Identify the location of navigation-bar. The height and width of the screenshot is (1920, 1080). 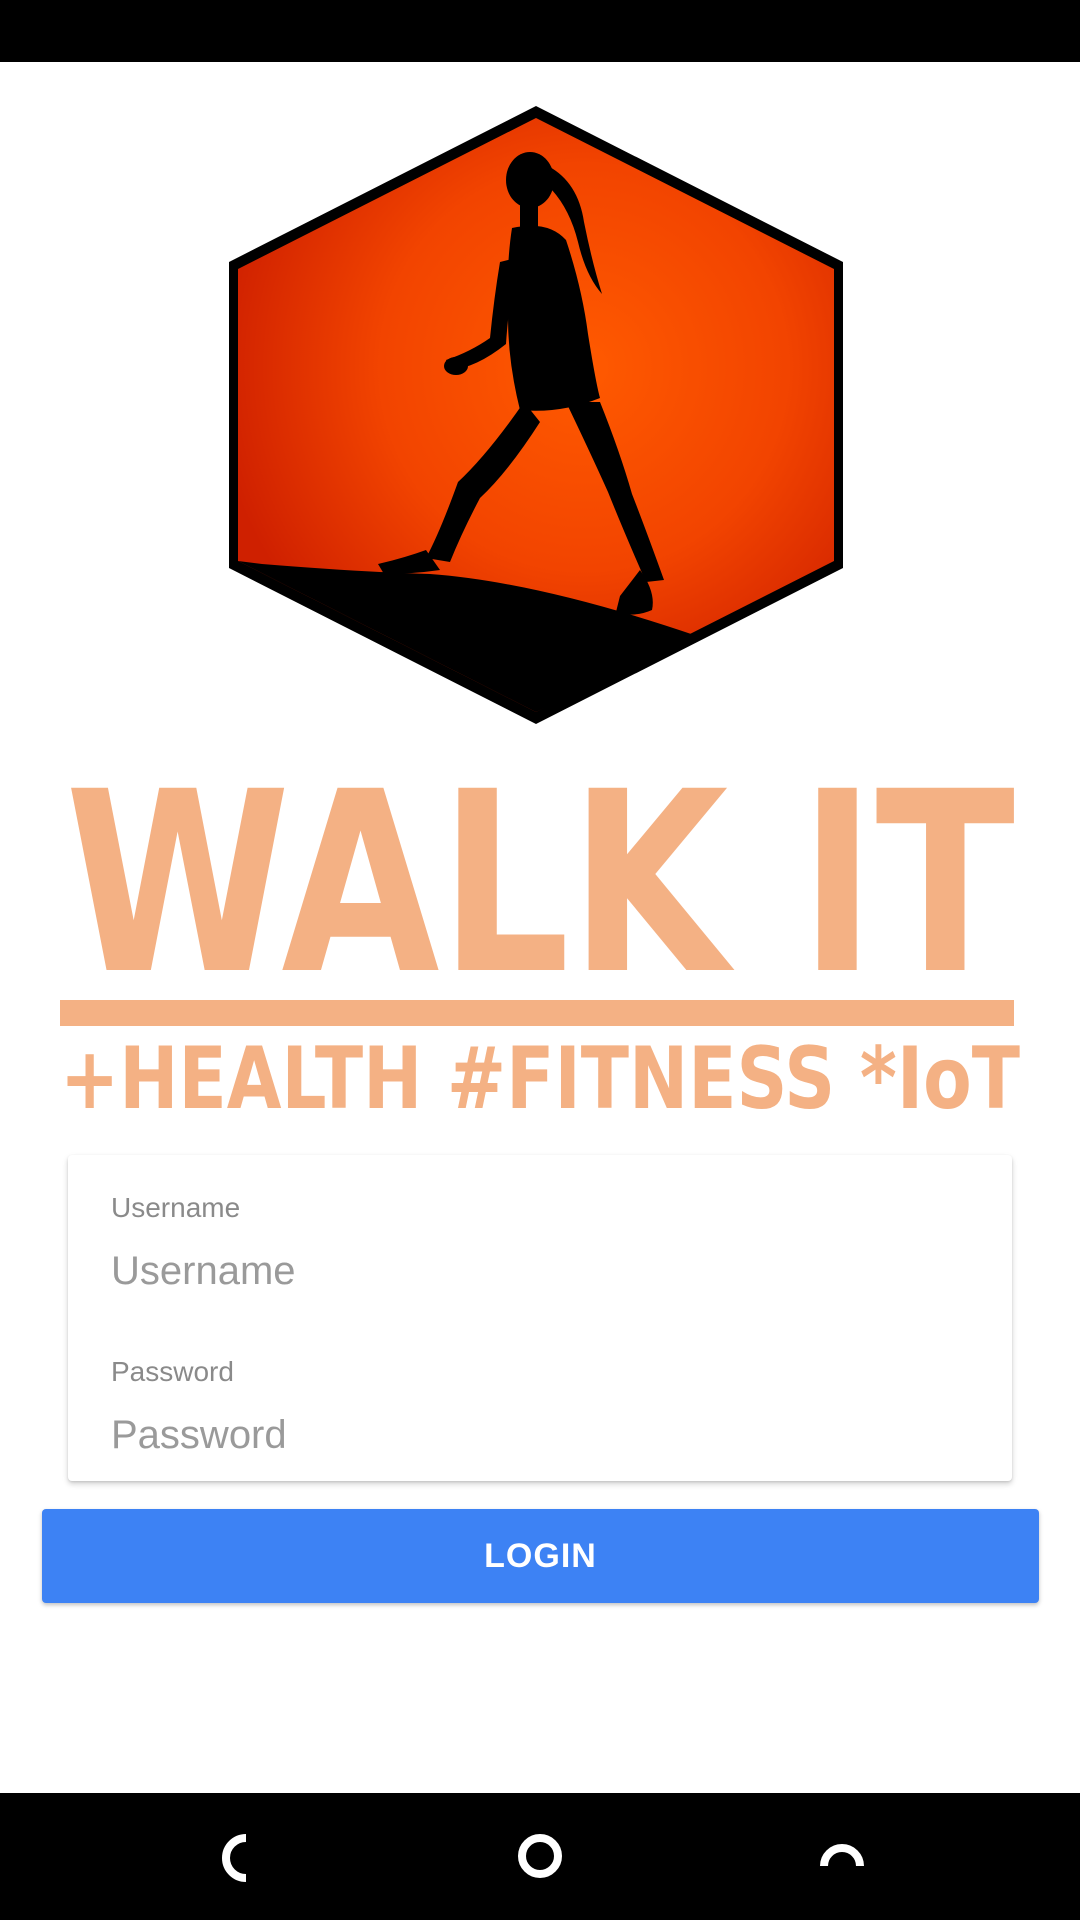
(540, 1856).